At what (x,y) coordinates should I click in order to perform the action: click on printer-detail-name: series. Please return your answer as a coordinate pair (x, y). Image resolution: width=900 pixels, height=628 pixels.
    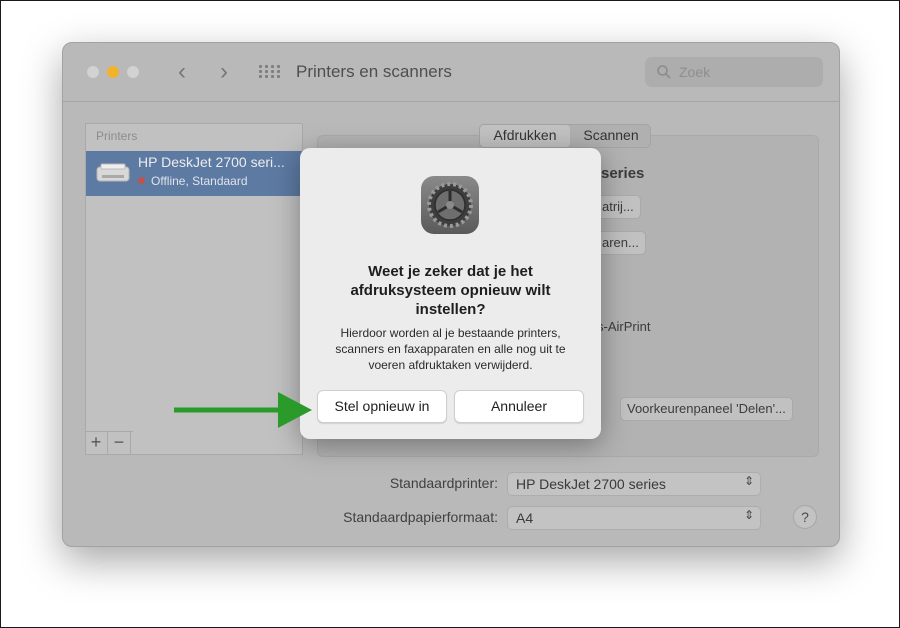
    Looking at the image, I should click on (623, 173).